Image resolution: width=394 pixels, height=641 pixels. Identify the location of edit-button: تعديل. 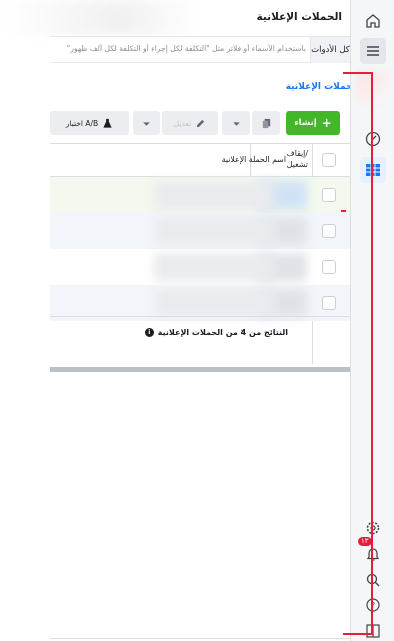
(190, 123).